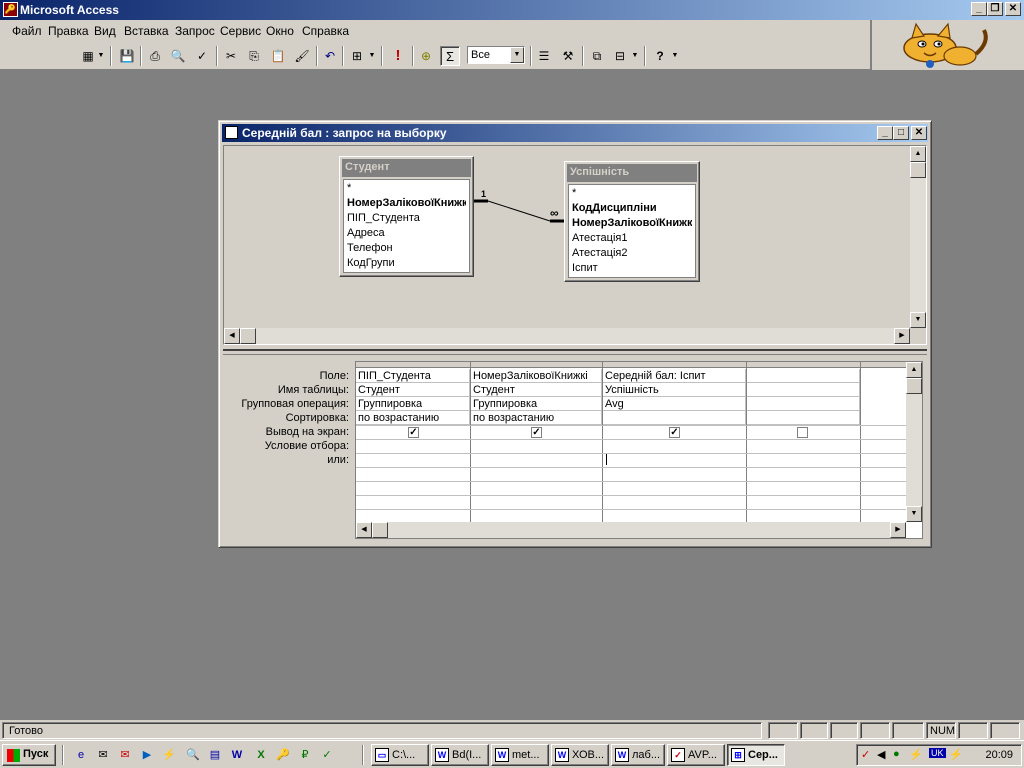 This screenshot has width=1024, height=768. What do you see at coordinates (544, 56) in the screenshot?
I see `properties-icon: ☰` at bounding box center [544, 56].